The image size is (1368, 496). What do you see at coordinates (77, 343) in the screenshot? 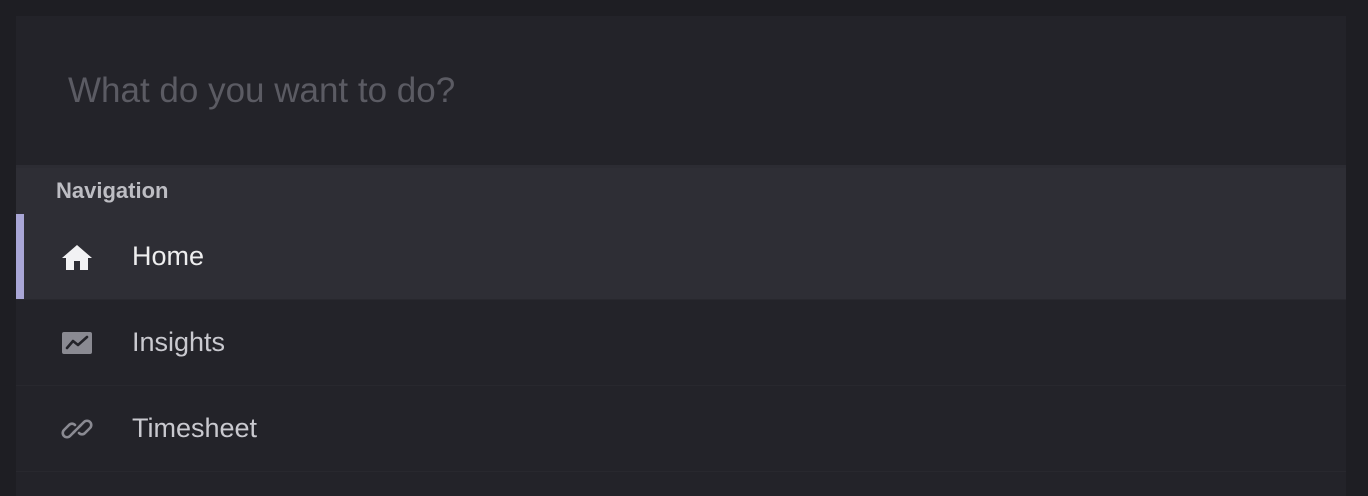
I see `chart-icon` at bounding box center [77, 343].